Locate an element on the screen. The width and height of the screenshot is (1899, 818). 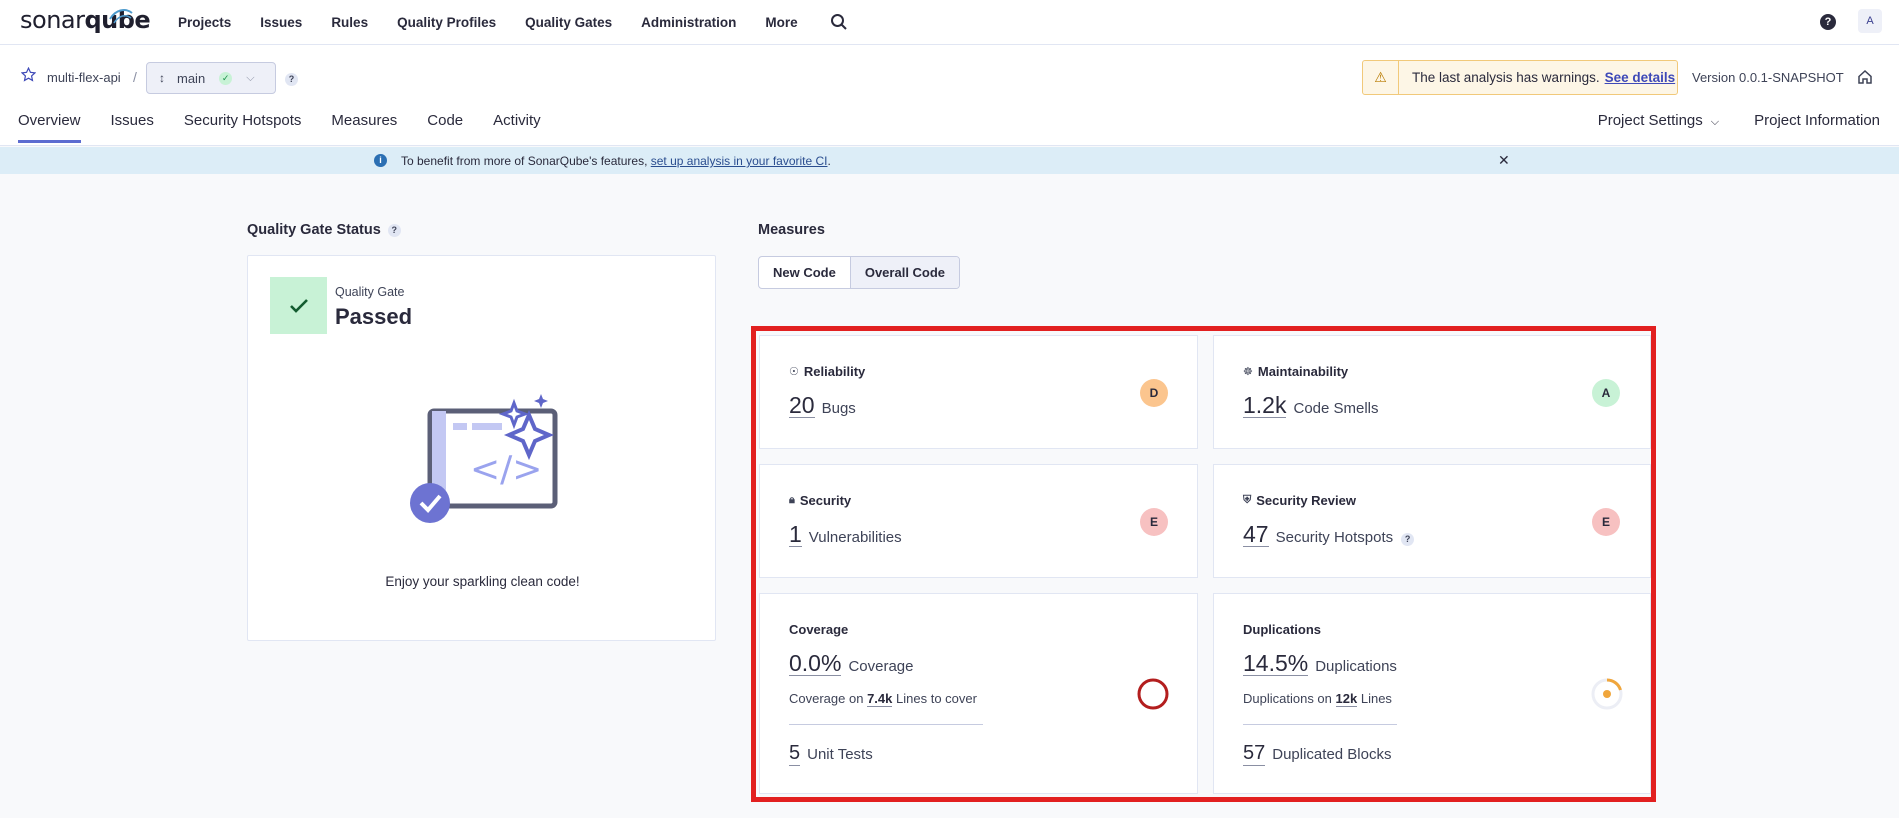
nav-administration: Administration is located at coordinates (688, 22).